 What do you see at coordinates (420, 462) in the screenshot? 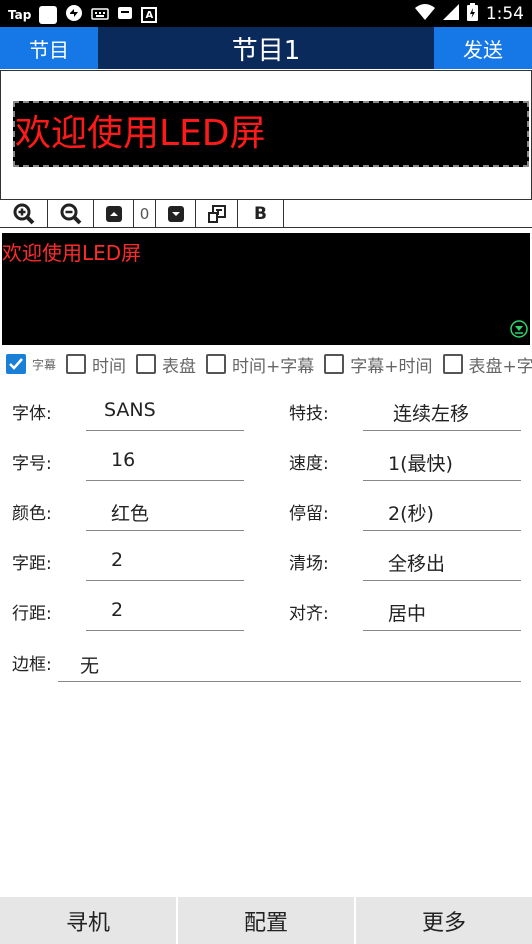
I see `speed-field: 1(最快)` at bounding box center [420, 462].